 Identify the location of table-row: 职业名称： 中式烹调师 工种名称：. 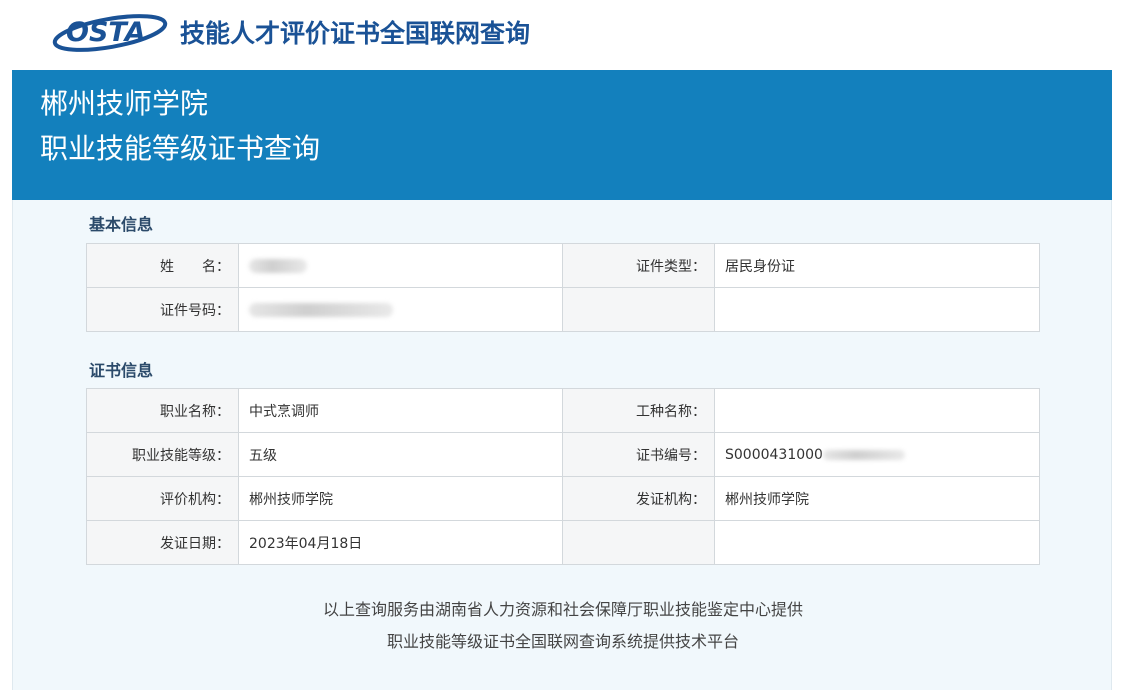
(563, 410).